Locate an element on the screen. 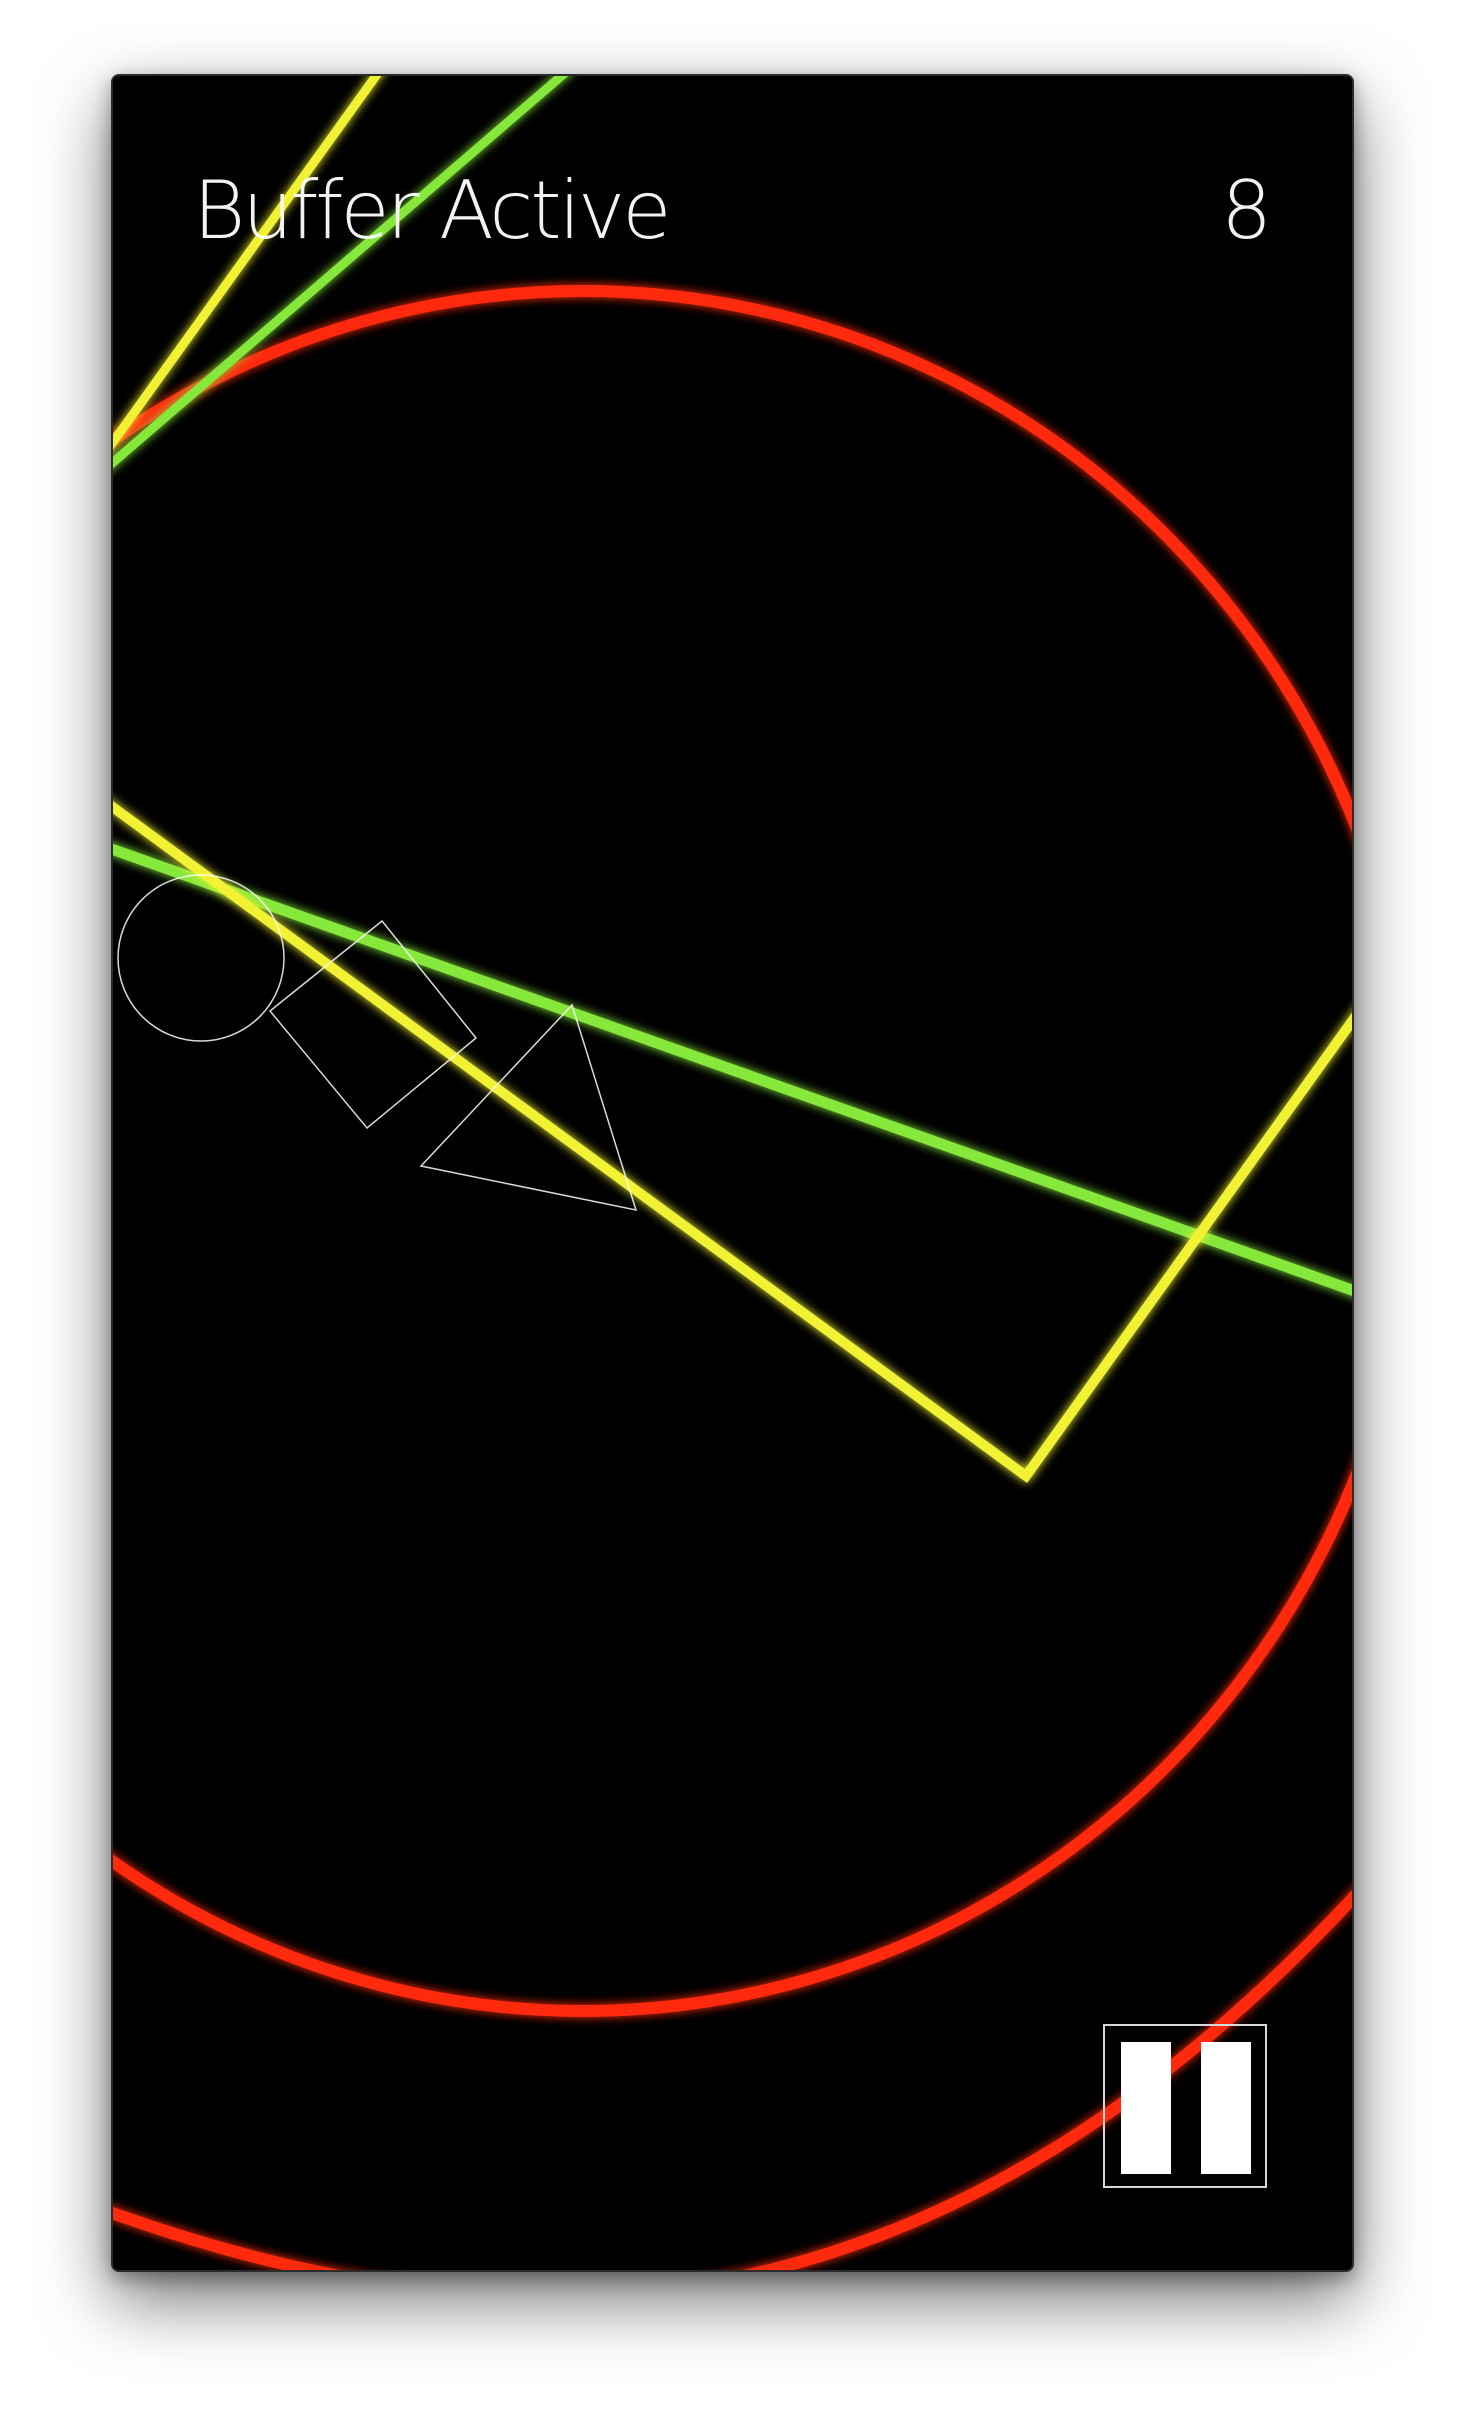 The width and height of the screenshot is (1460, 2418). score-counter: 8 is located at coordinates (1246, 210).